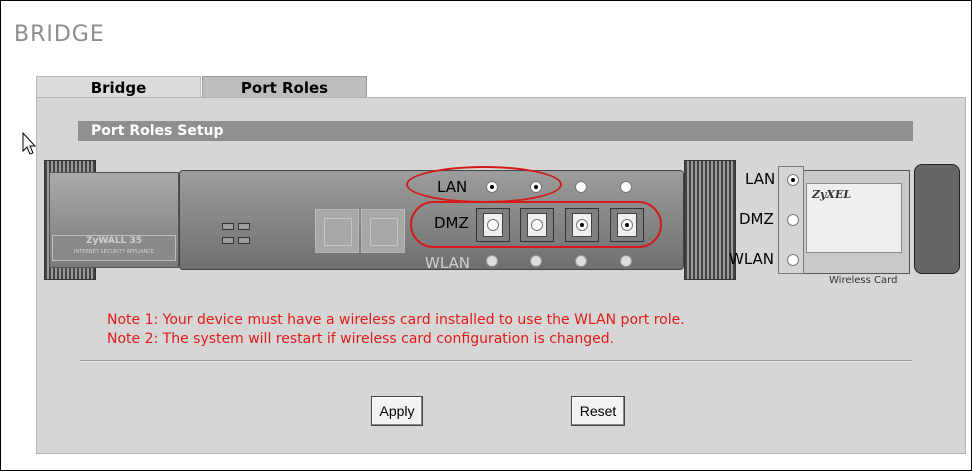 The image size is (972, 471). I want to click on card-lan-label: LAN, so click(760, 179).